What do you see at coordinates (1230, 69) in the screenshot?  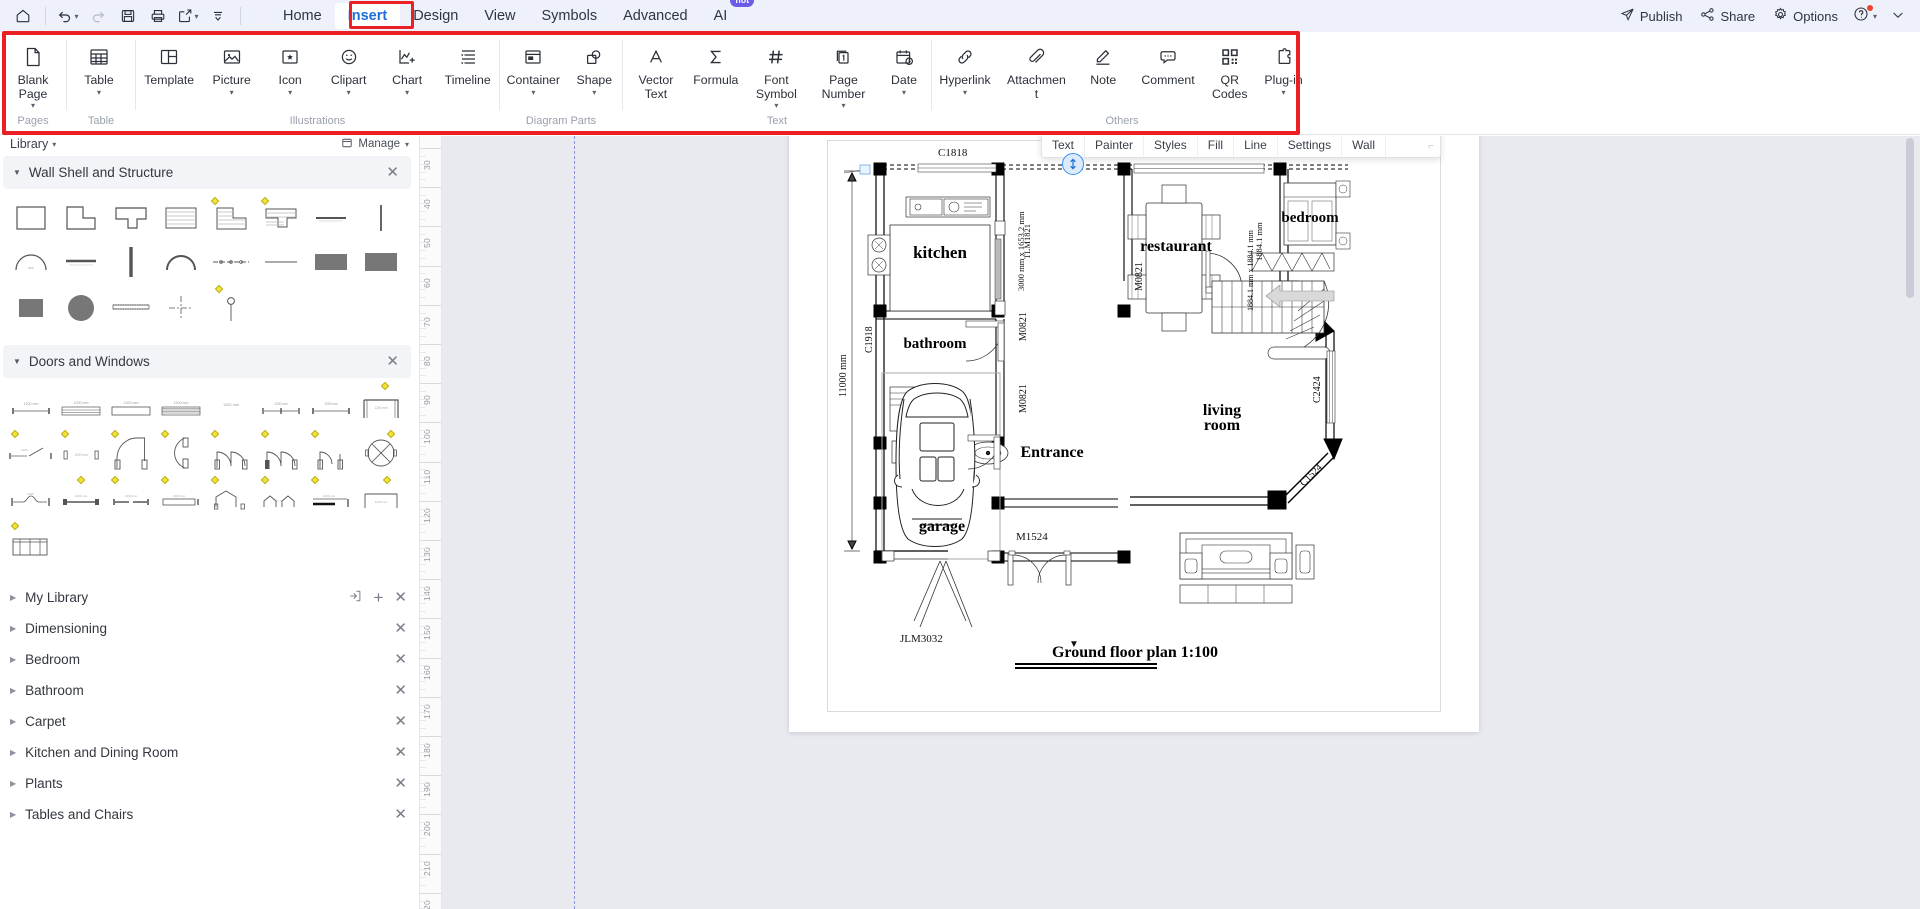 I see `qr-codes-button: QR Codes` at bounding box center [1230, 69].